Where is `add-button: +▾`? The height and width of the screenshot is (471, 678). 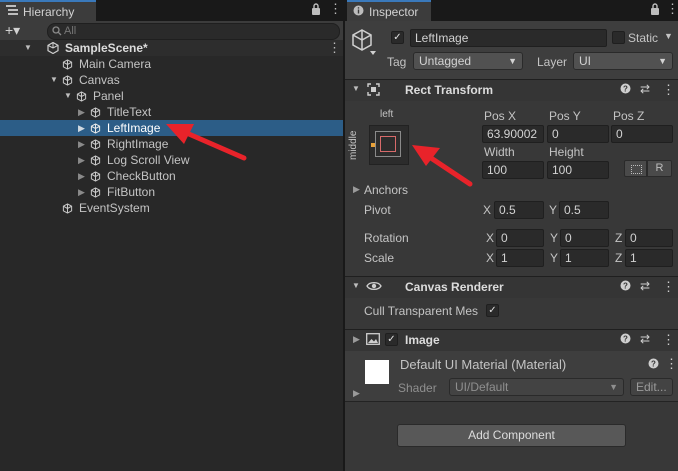 add-button: +▾ is located at coordinates (12, 30).